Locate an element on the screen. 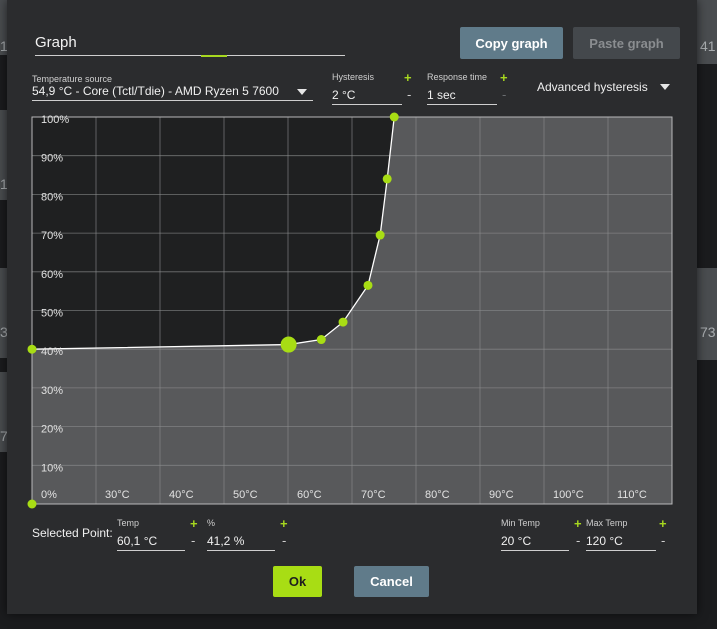  response-time-field: 1 sec is located at coordinates (462, 96).